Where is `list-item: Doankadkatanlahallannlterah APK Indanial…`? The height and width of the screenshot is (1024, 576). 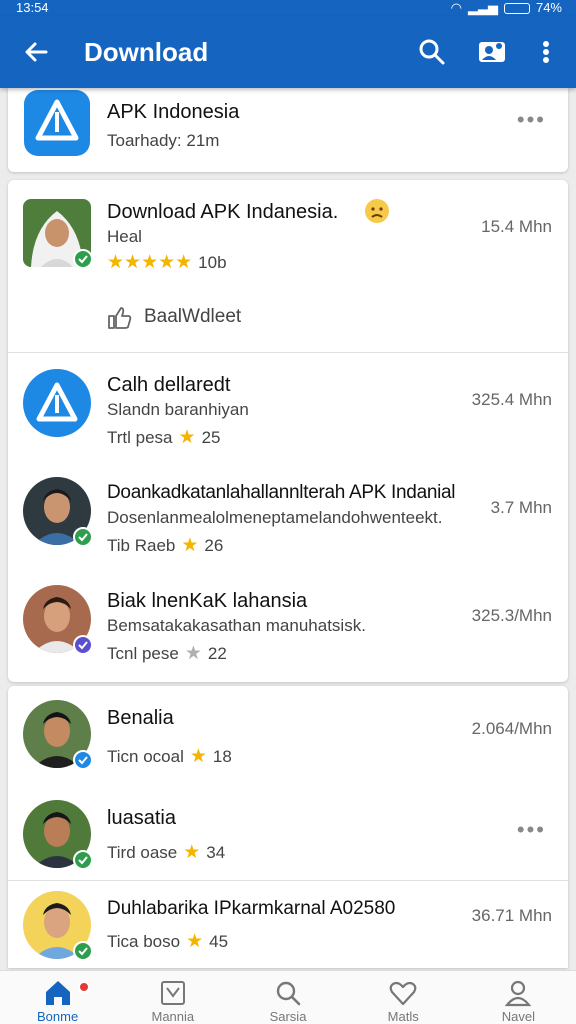 list-item: Doankadkatanlahallannlterah APK Indanial… is located at coordinates (288, 515).